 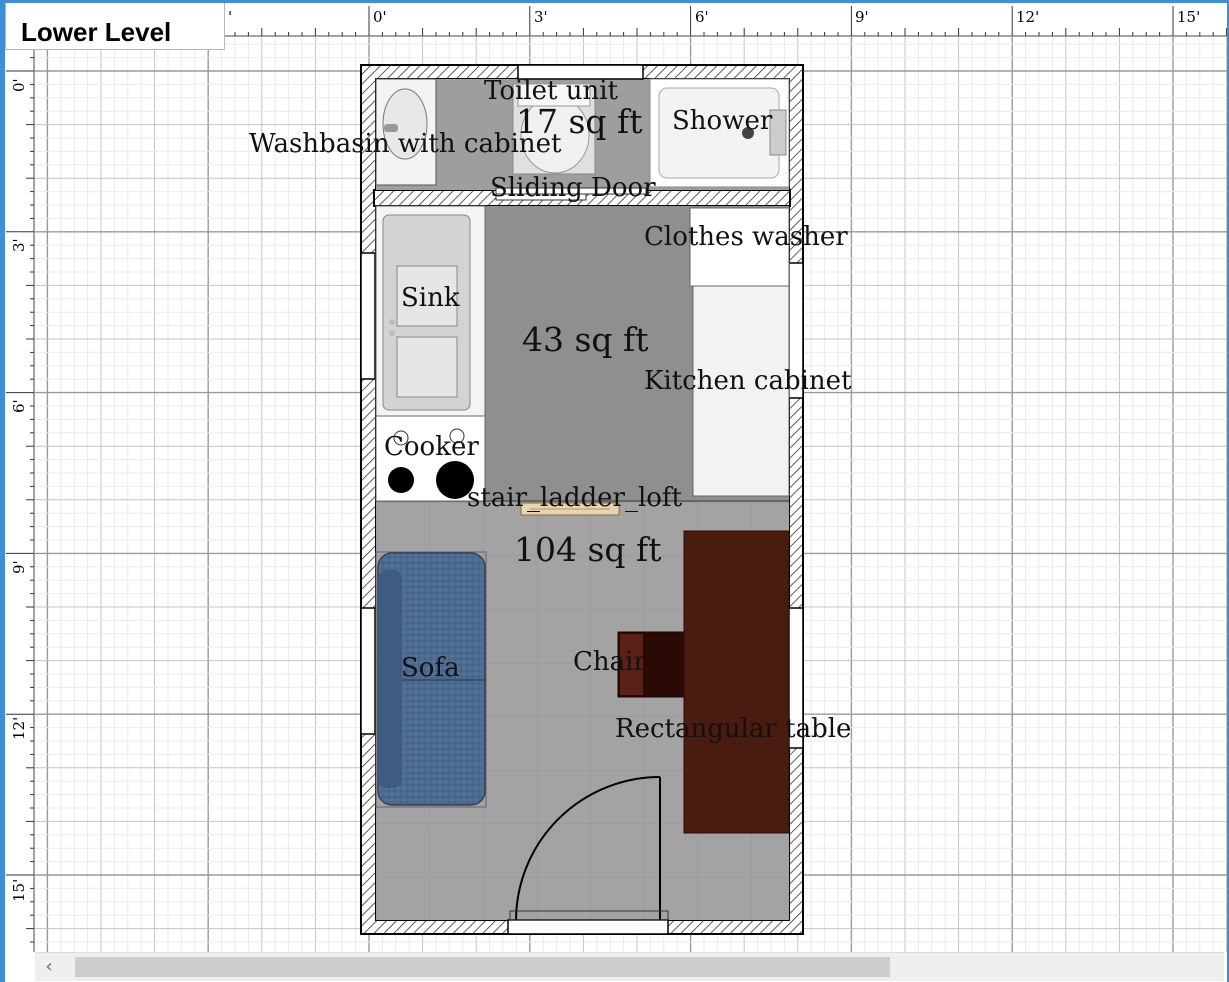 What do you see at coordinates (49, 967) in the screenshot?
I see `scroll-left-arrow-icon: ‹` at bounding box center [49, 967].